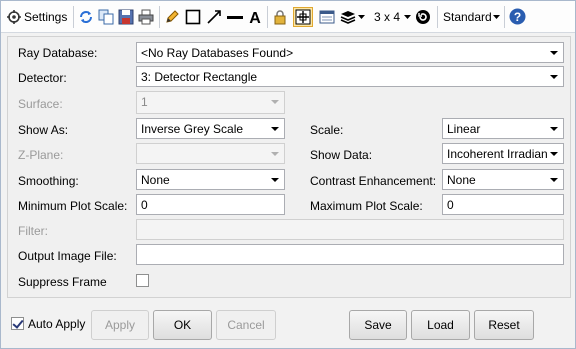  I want to click on settings-button-label: Settings, so click(45, 17).